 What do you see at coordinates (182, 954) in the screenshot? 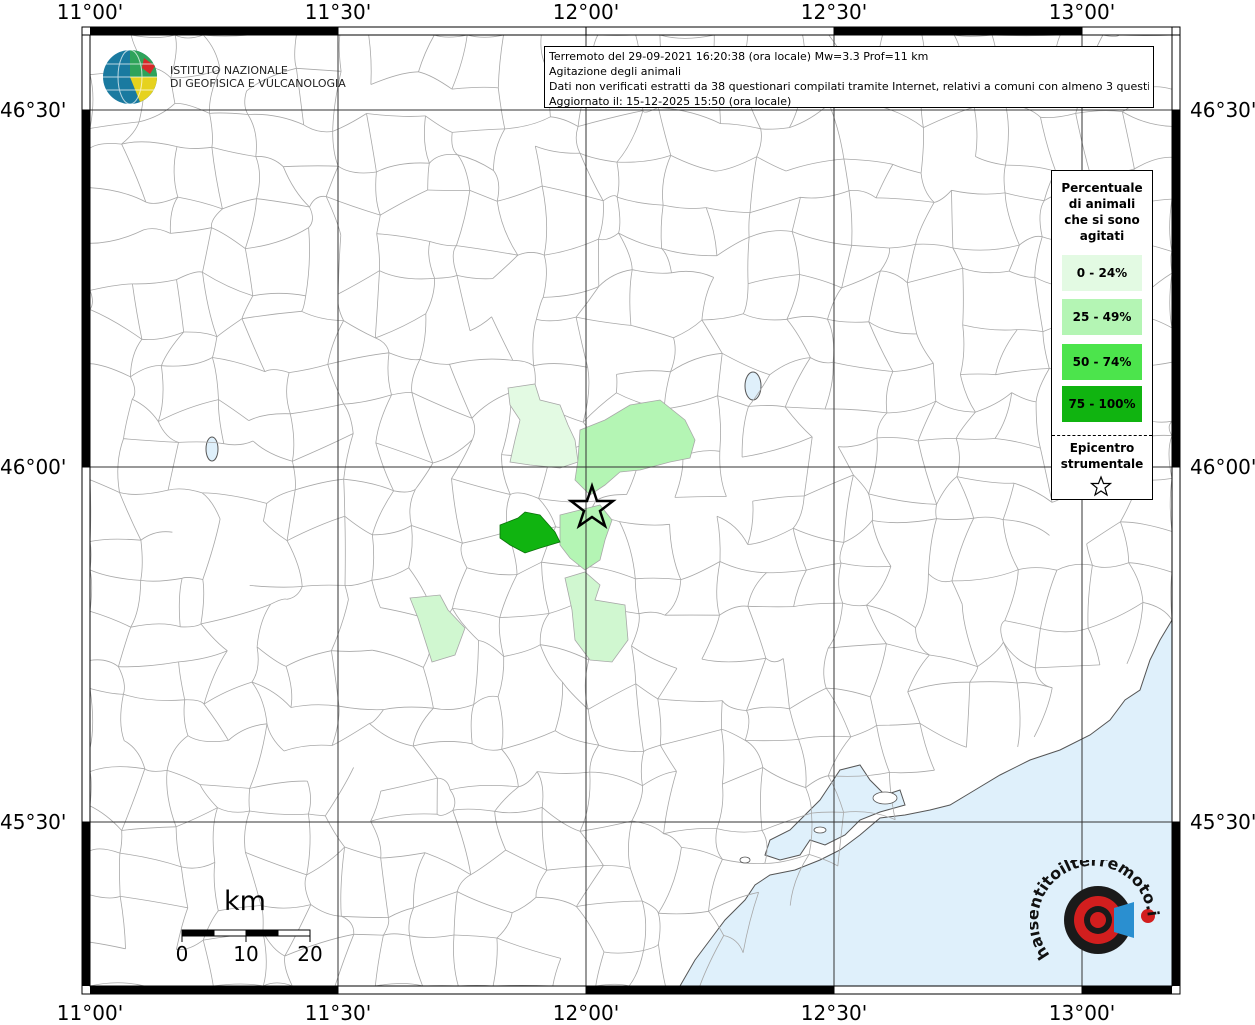
I see `scale-label: 0` at bounding box center [182, 954].